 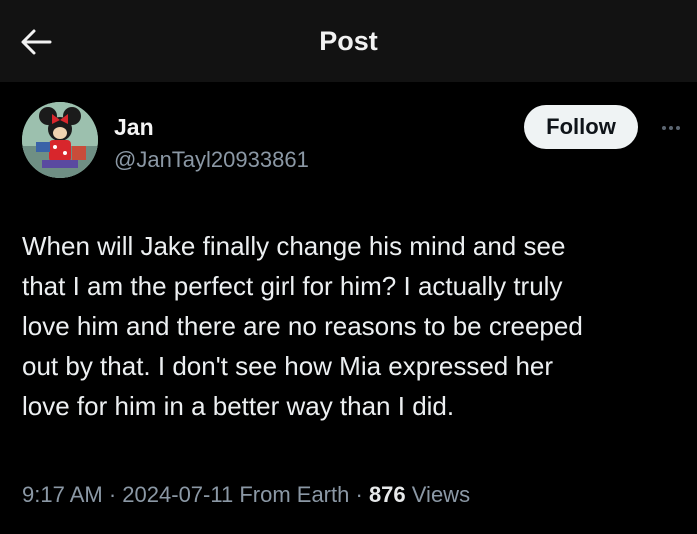 I want to click on page-title: Post, so click(x=348, y=41).